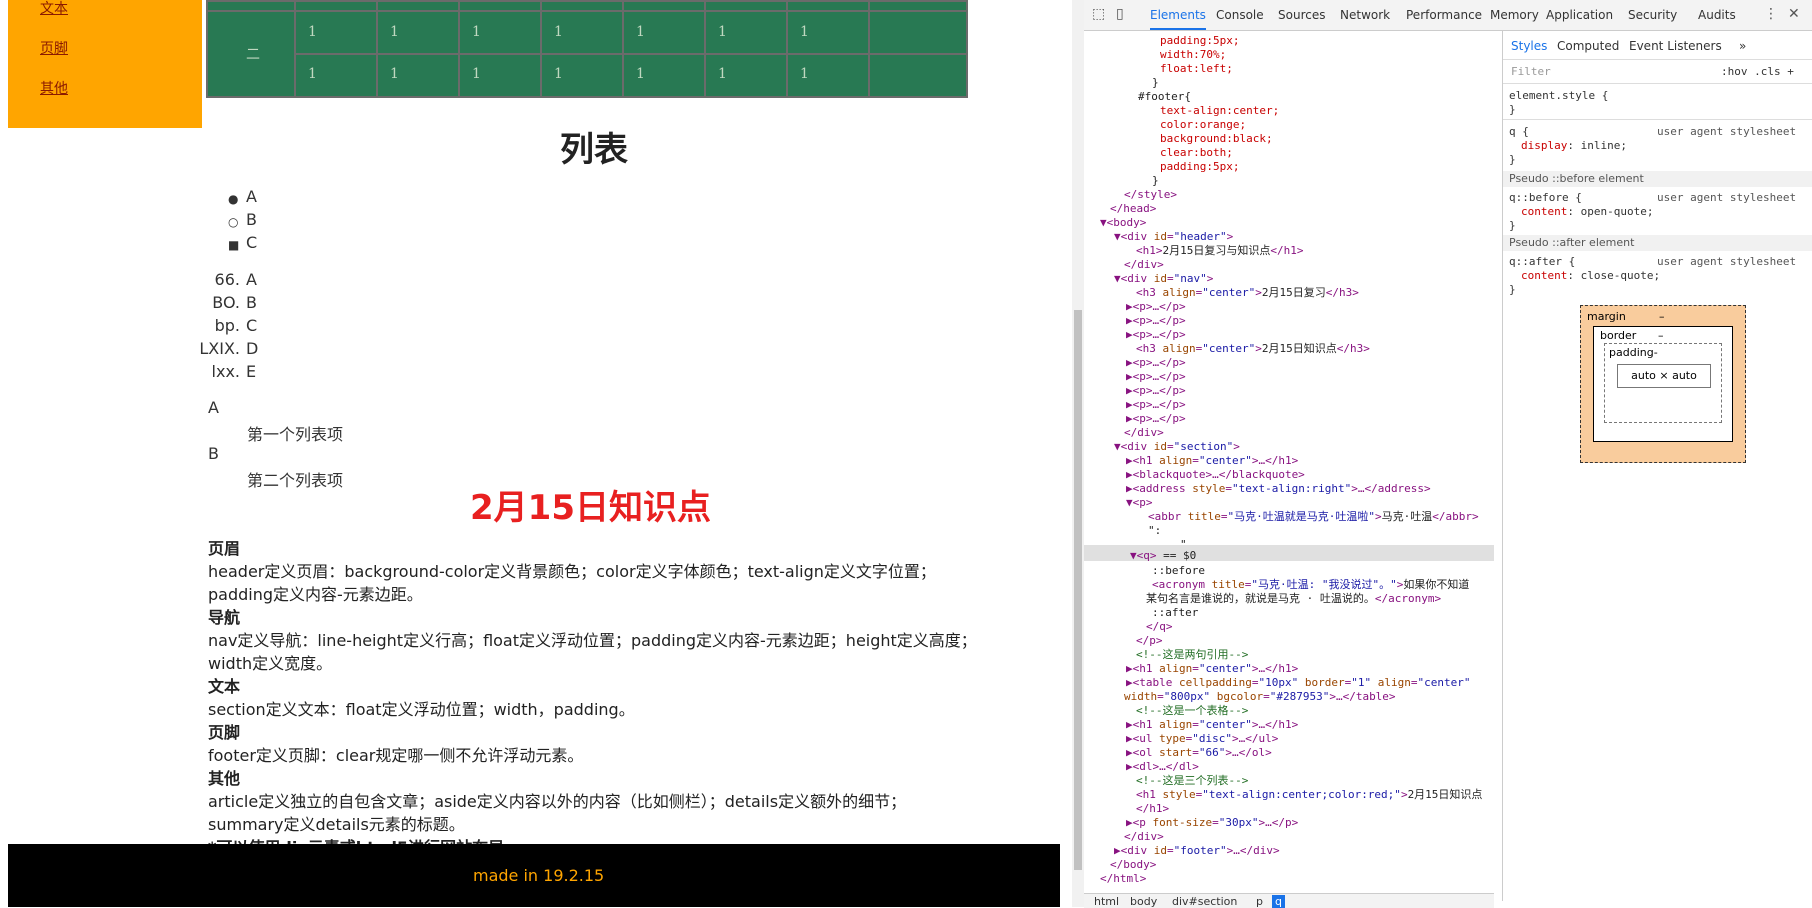 The height and width of the screenshot is (908, 1812). Describe the element at coordinates (219, 348) in the screenshot. I see `ol-number: LXIX.` at that location.